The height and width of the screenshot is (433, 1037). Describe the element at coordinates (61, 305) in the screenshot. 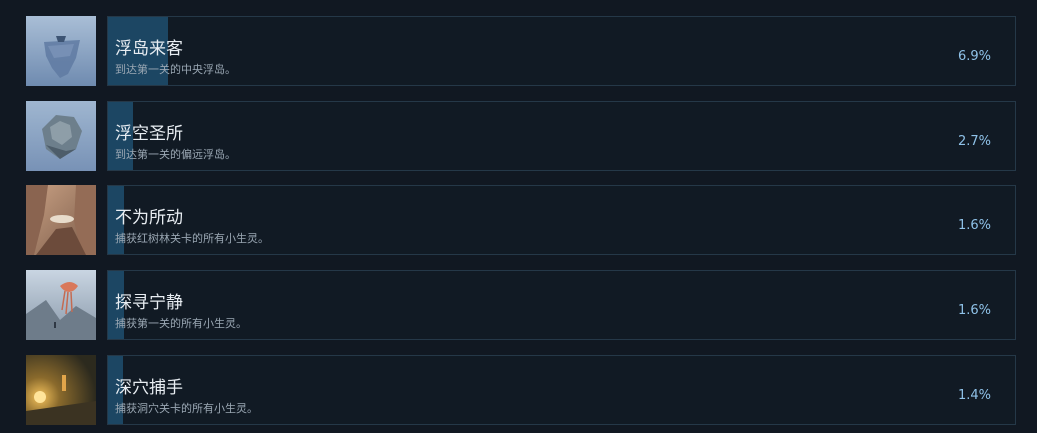

I see `jellyfish-tree-icon` at that location.